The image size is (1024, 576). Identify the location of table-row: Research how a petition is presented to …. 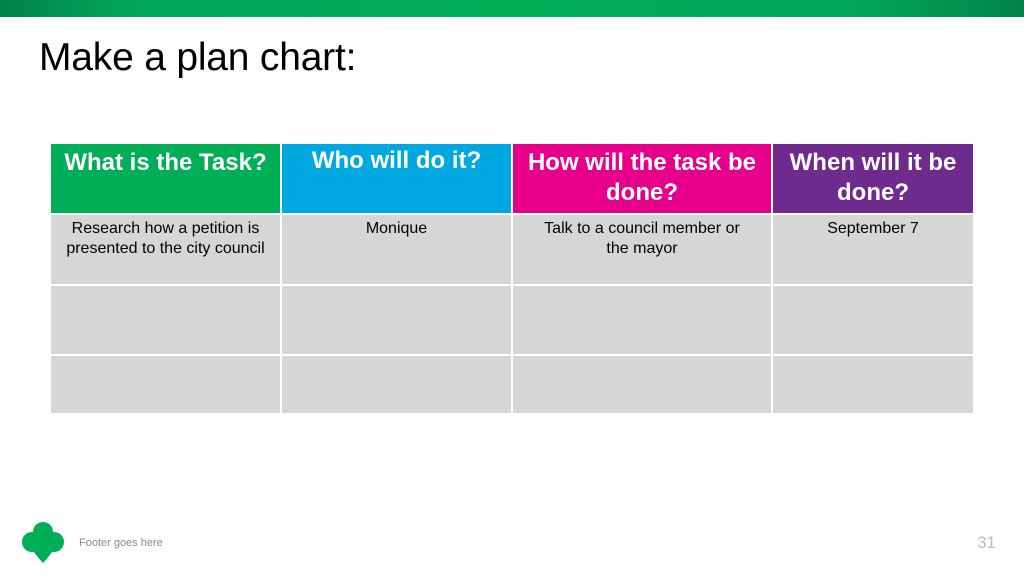
(512, 249).